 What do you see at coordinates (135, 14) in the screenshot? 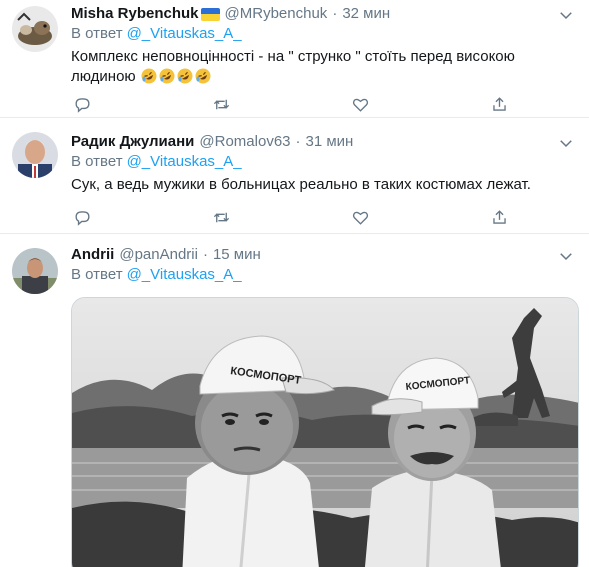
I see `author-name: Misha Rybenchuk` at bounding box center [135, 14].